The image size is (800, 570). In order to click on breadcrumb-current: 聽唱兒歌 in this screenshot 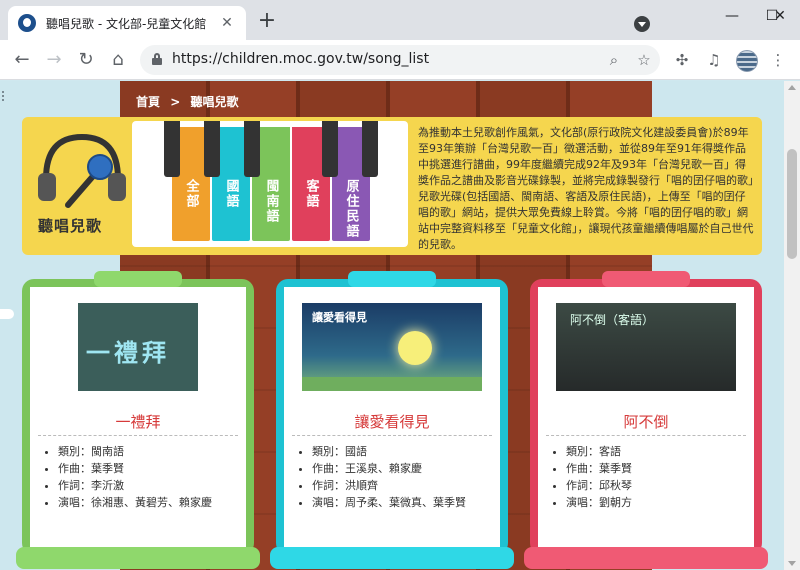, I will do `click(214, 102)`.